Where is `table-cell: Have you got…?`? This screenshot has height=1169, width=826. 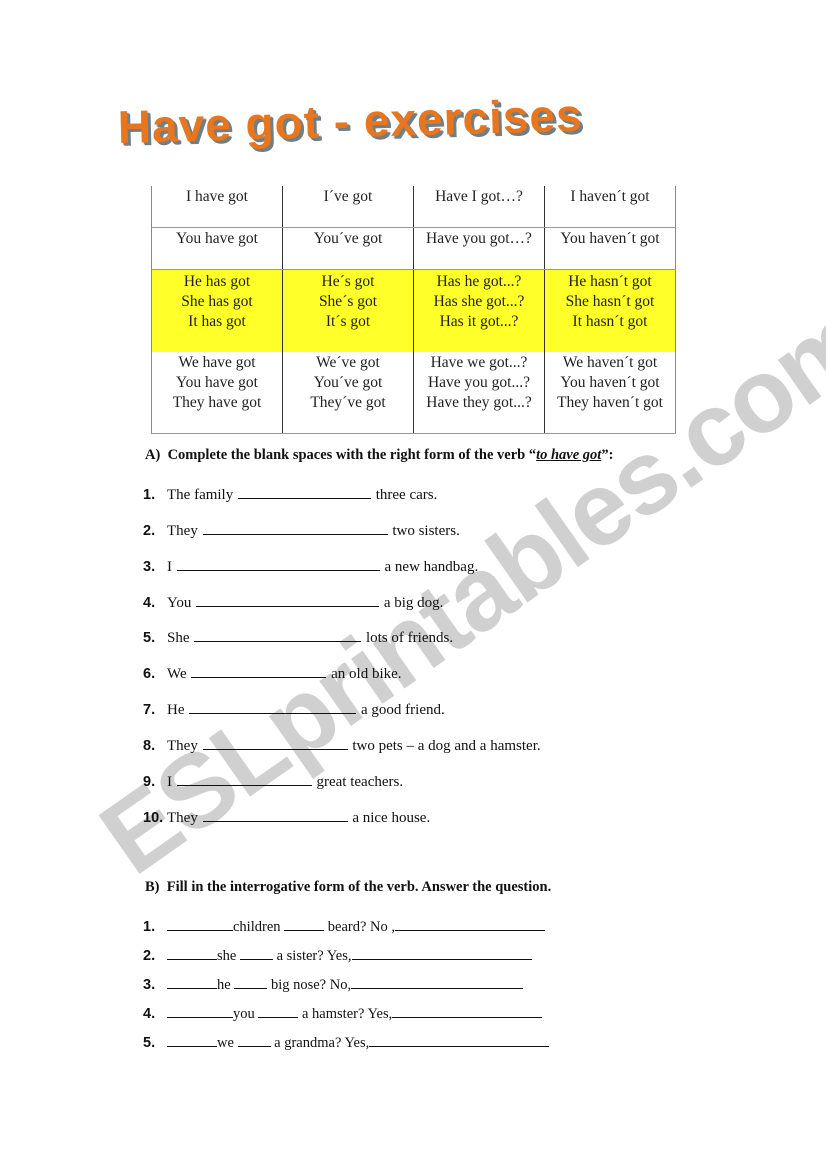
table-cell: Have you got…? is located at coordinates (479, 248).